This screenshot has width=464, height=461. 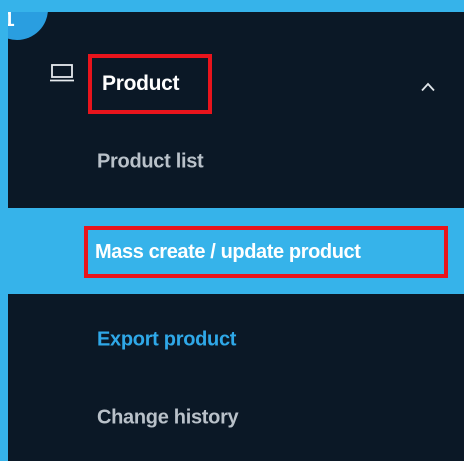 What do you see at coordinates (228, 251) in the screenshot?
I see `submenu-item-label: Mass create / update product` at bounding box center [228, 251].